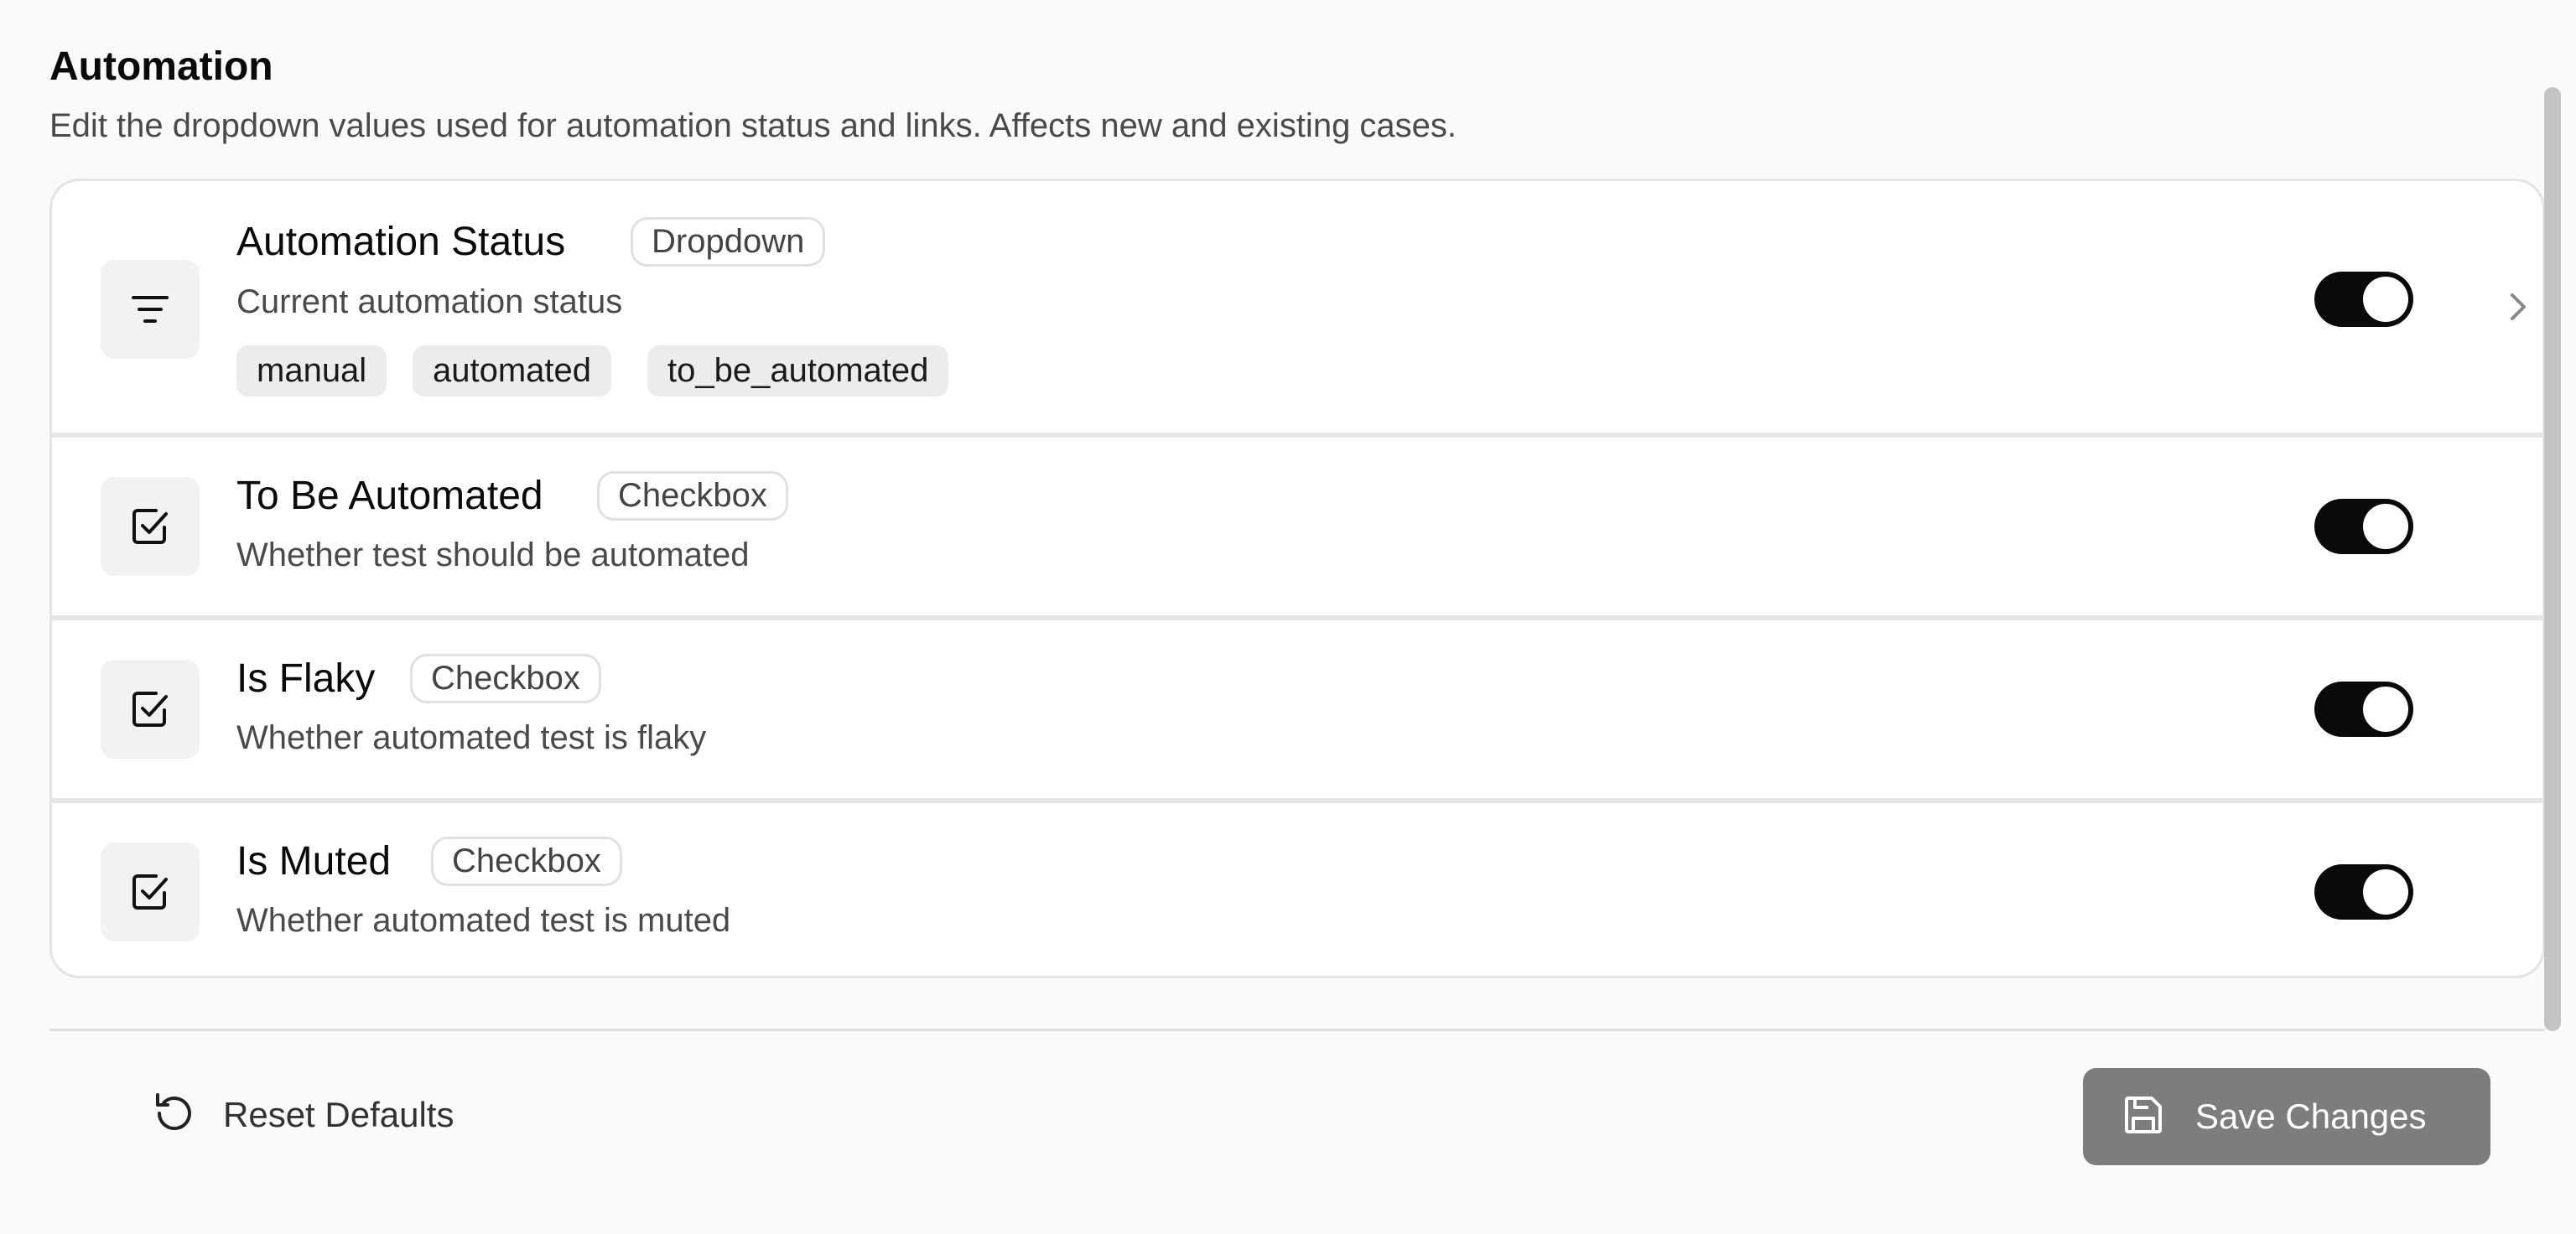  What do you see at coordinates (512, 371) in the screenshot?
I see `option-chip: automated` at bounding box center [512, 371].